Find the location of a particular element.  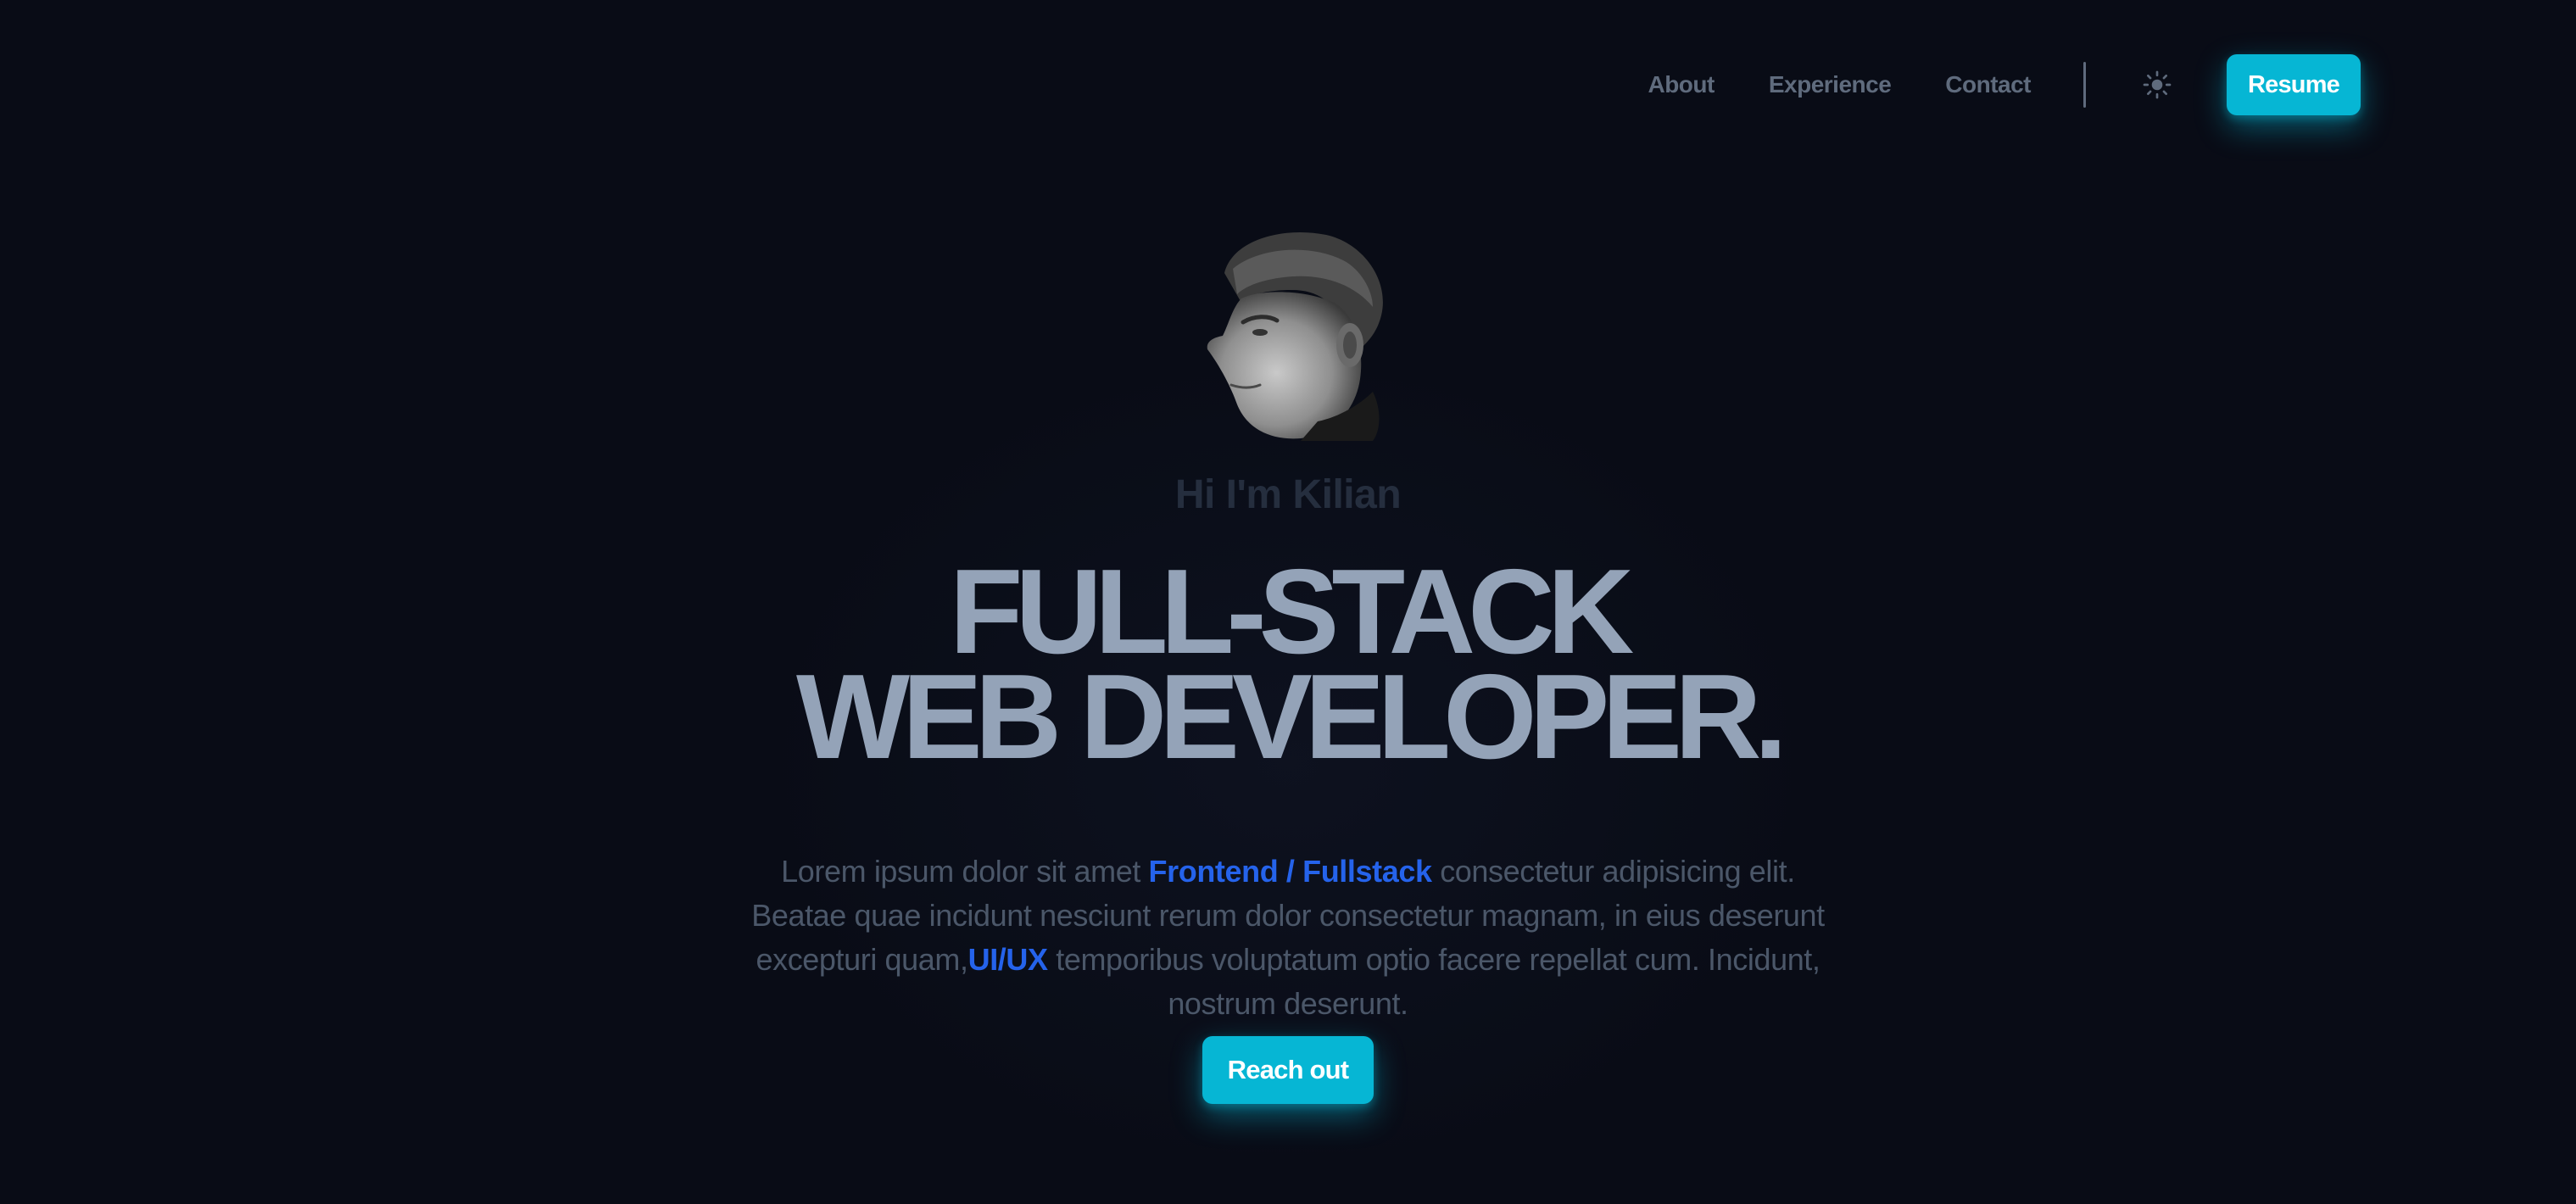

reach-out-button: Reach out is located at coordinates (1288, 1070).